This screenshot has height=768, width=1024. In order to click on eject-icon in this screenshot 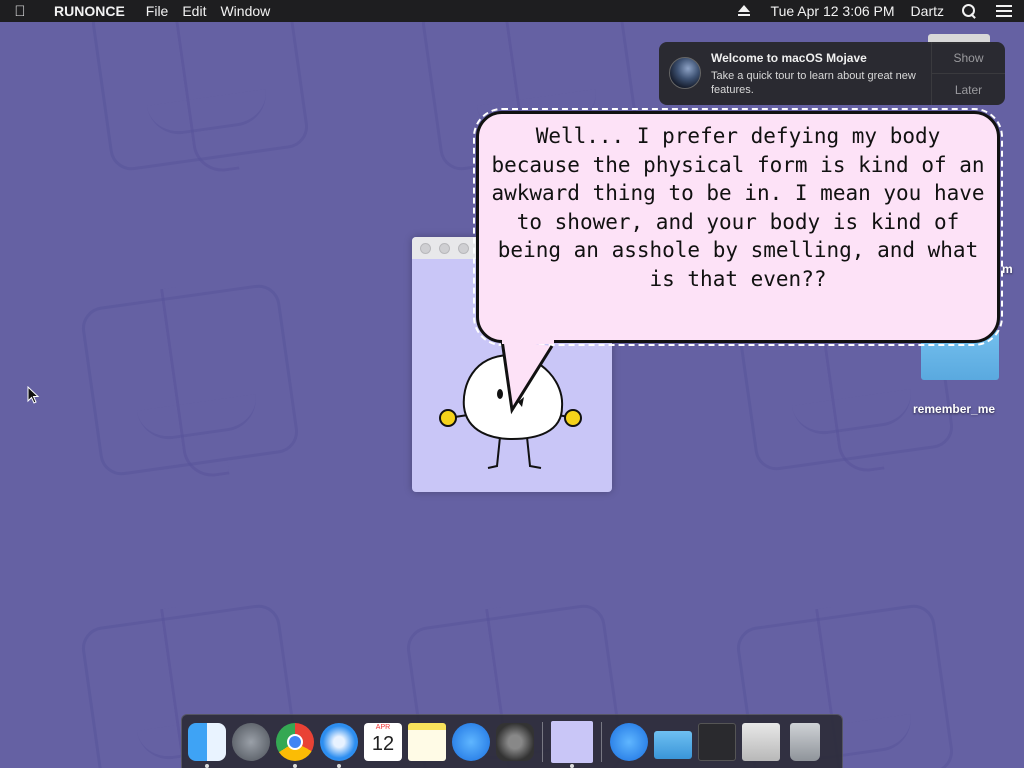, I will do `click(745, 11)`.